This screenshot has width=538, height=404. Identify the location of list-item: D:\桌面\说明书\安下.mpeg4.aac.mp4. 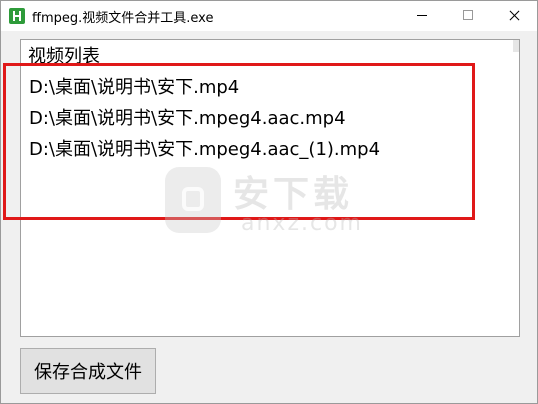
(204, 123).